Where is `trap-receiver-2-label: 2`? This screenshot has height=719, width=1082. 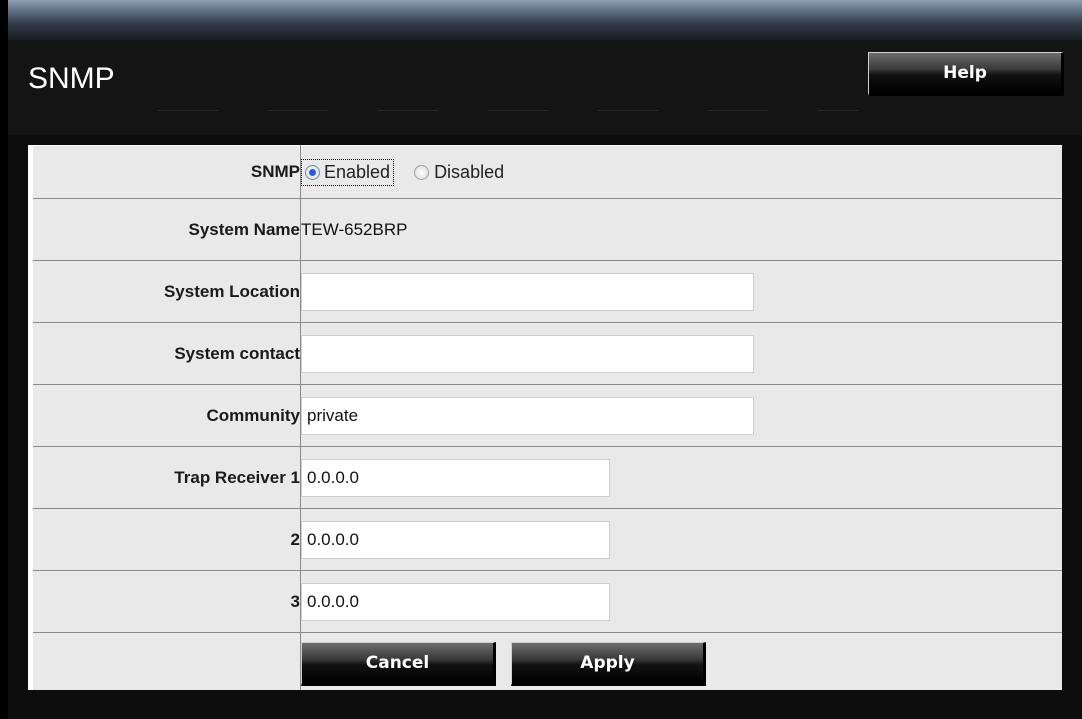
trap-receiver-2-label: 2 is located at coordinates (165, 539).